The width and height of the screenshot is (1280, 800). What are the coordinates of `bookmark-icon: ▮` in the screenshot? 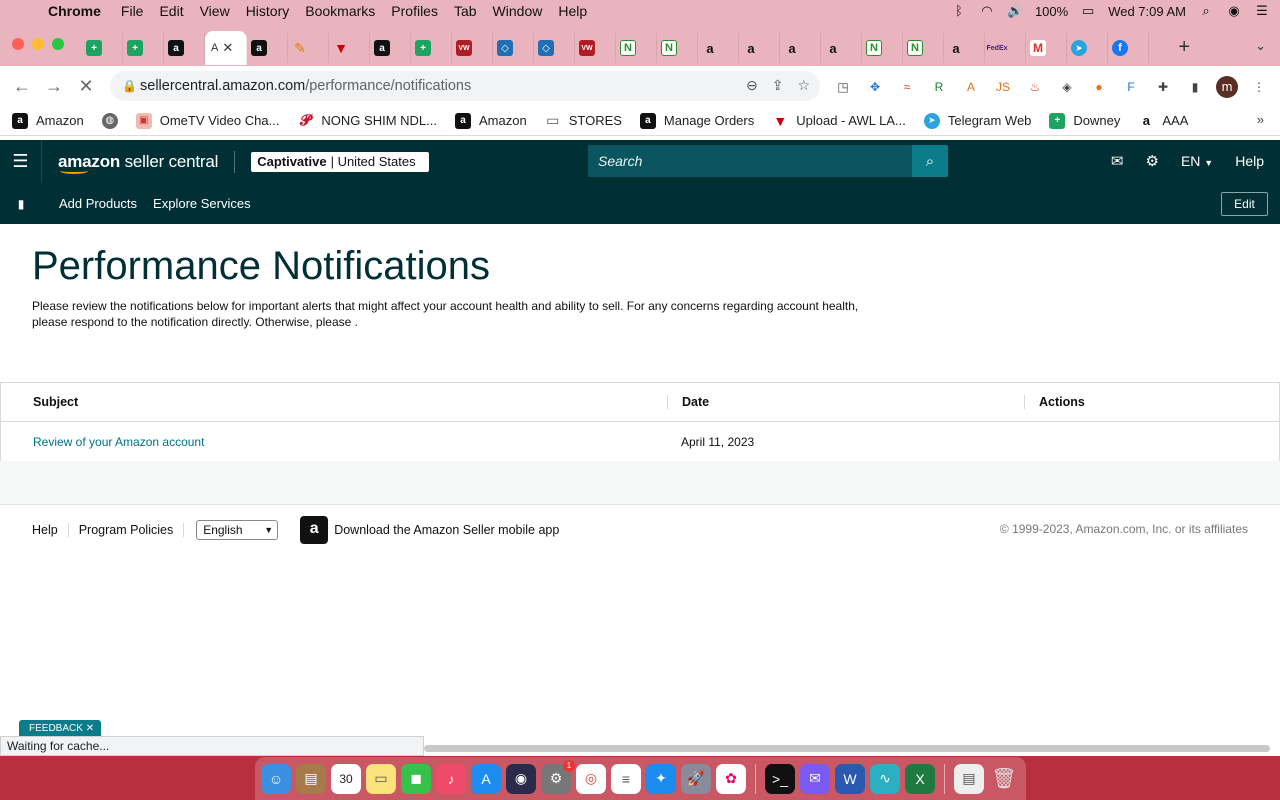 It's located at (21, 204).